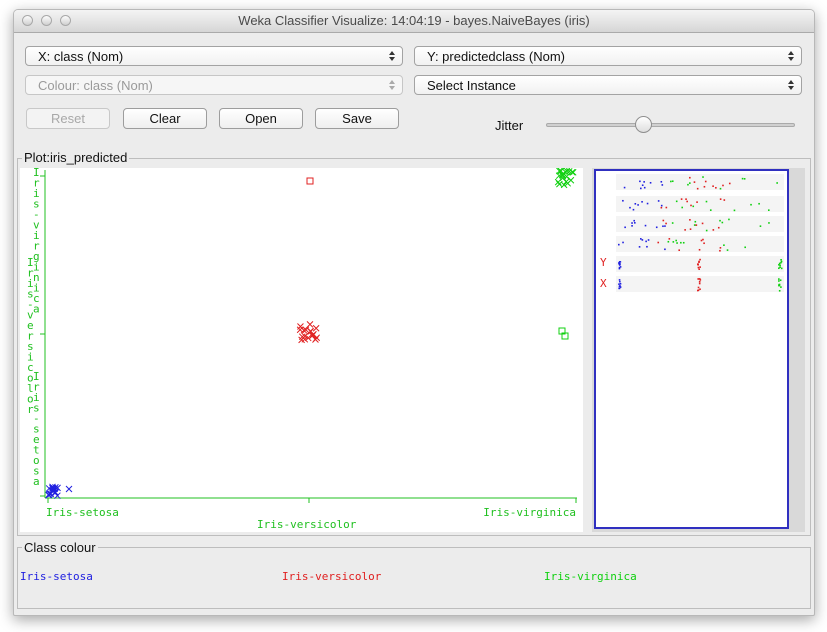  Describe the element at coordinates (56, 576) in the screenshot. I see `legend-item-setosa: Iris-setosa` at that location.